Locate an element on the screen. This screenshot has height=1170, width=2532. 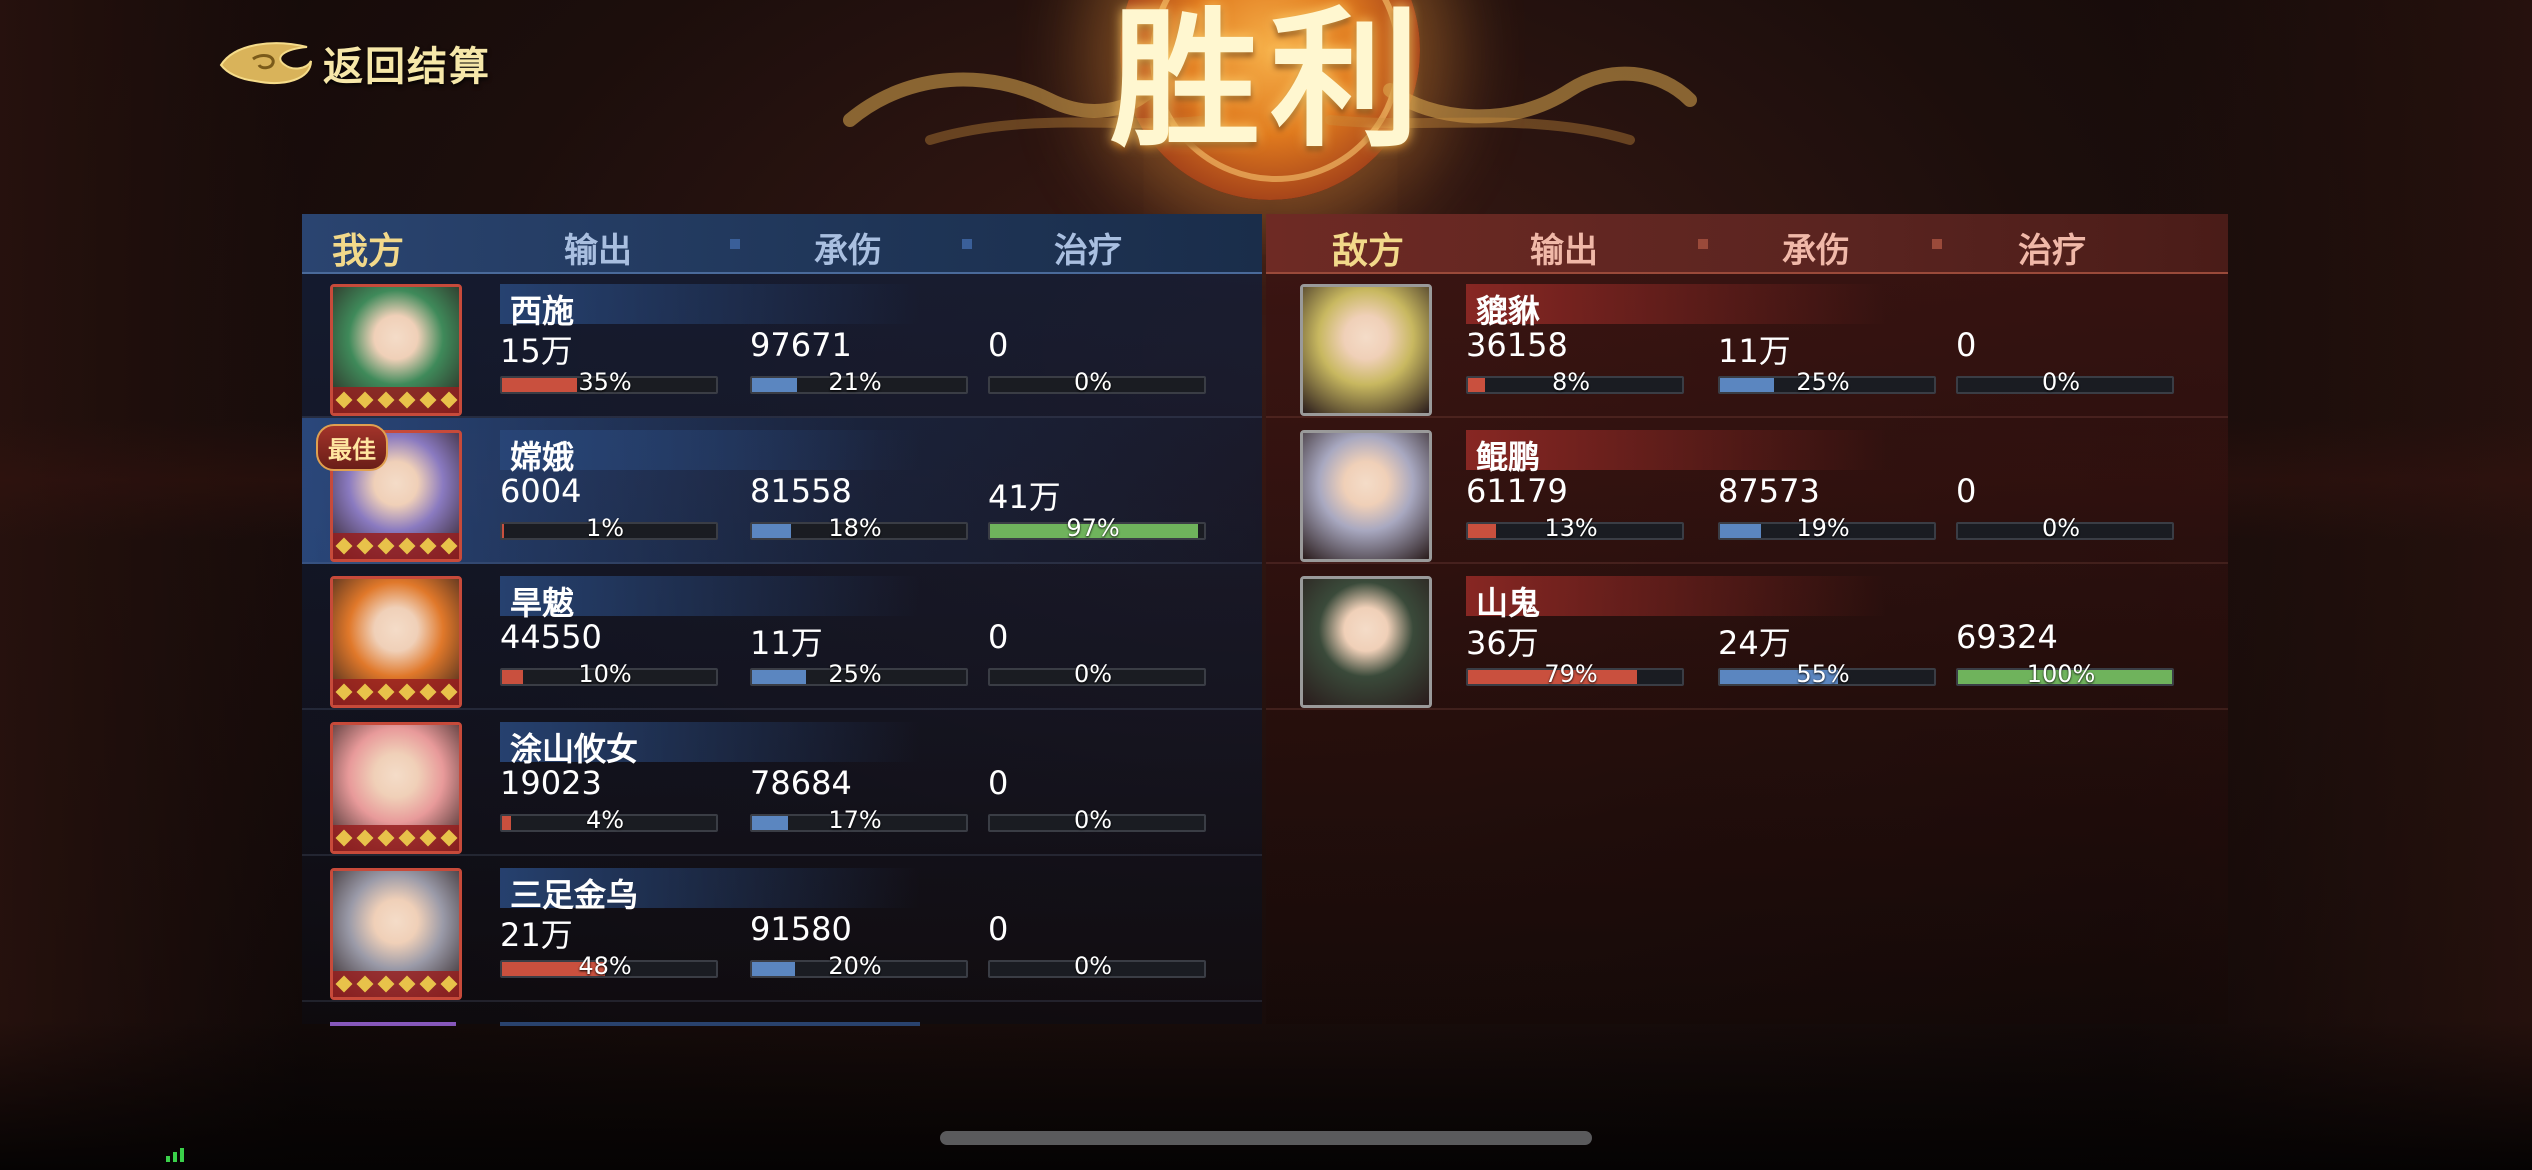
signal-icon is located at coordinates (175, 1155).